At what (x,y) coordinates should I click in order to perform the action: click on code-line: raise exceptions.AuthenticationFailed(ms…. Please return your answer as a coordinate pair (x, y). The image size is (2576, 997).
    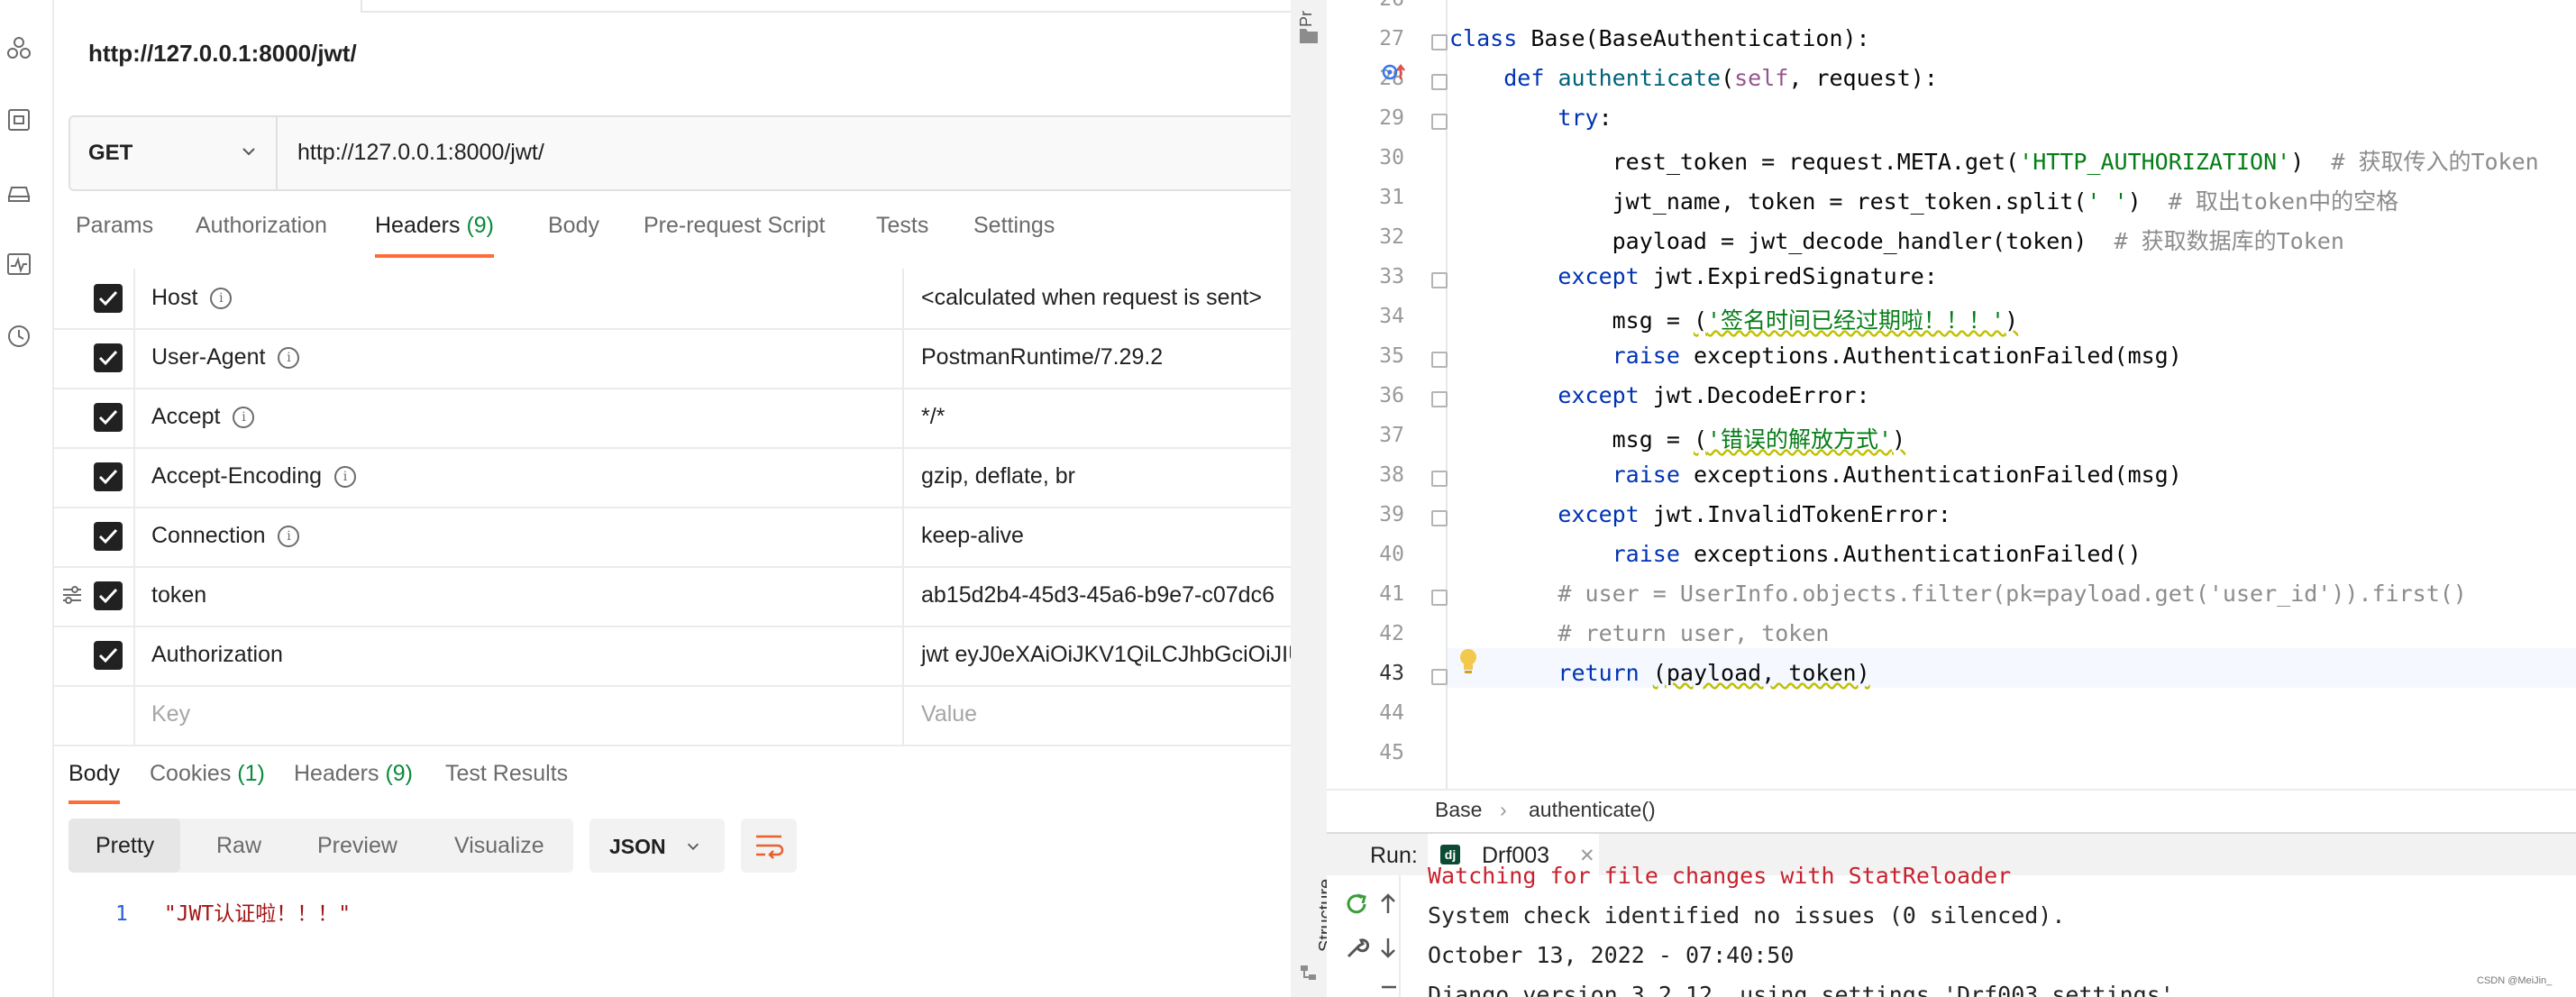
    Looking at the image, I should click on (1897, 356).